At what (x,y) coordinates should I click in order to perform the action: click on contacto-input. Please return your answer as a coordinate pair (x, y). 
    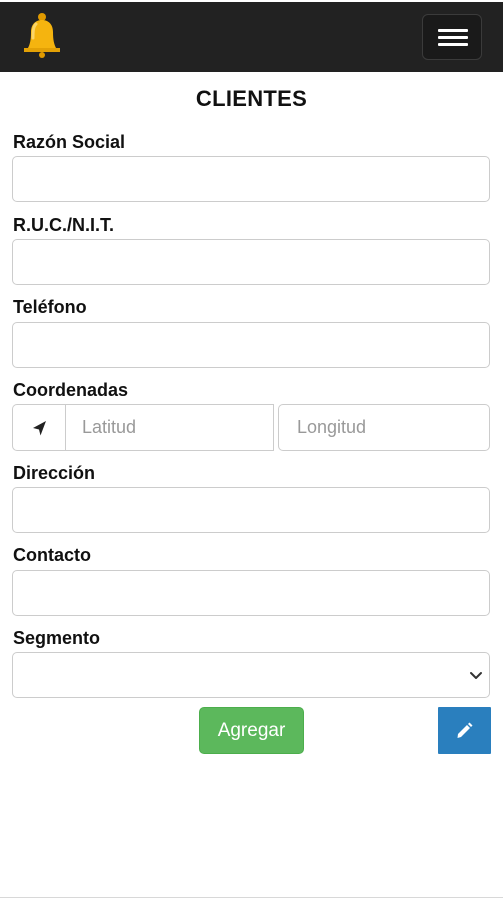
    Looking at the image, I should click on (251, 593).